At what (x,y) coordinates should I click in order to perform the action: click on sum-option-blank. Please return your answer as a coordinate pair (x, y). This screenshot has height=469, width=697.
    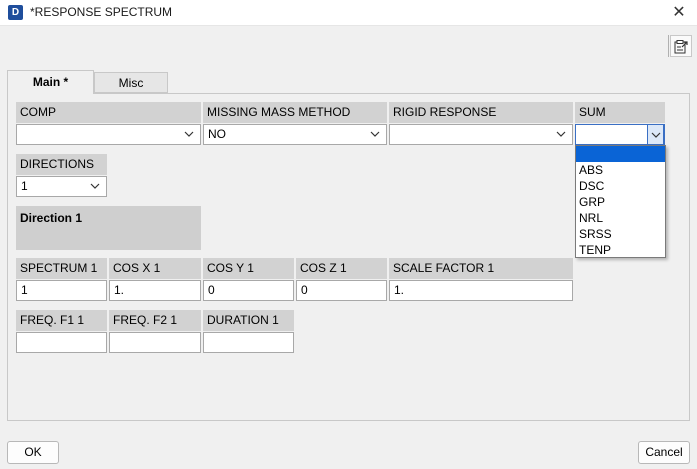
    Looking at the image, I should click on (620, 154).